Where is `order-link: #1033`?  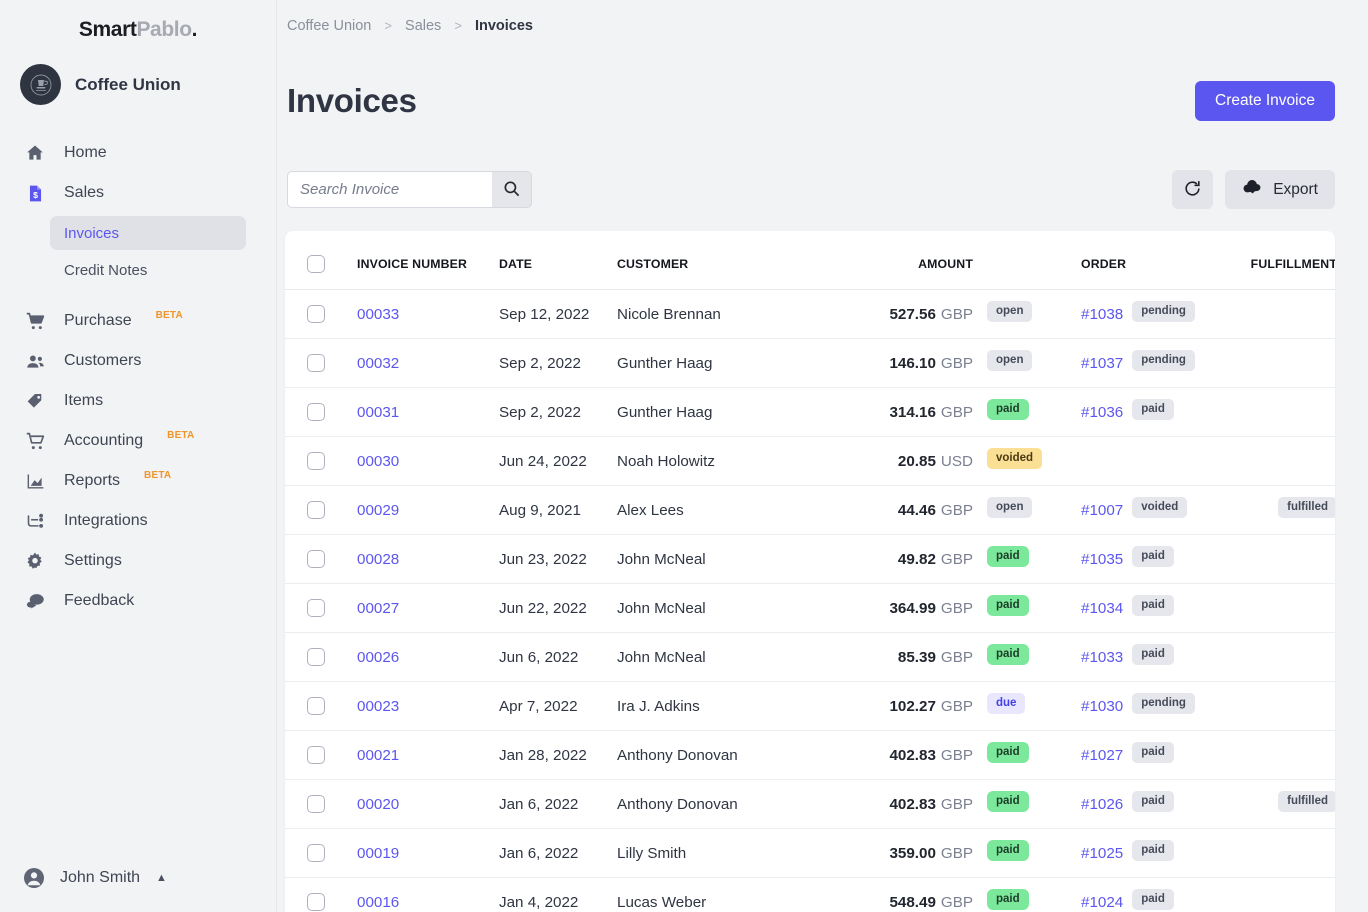 order-link: #1033 is located at coordinates (1102, 657).